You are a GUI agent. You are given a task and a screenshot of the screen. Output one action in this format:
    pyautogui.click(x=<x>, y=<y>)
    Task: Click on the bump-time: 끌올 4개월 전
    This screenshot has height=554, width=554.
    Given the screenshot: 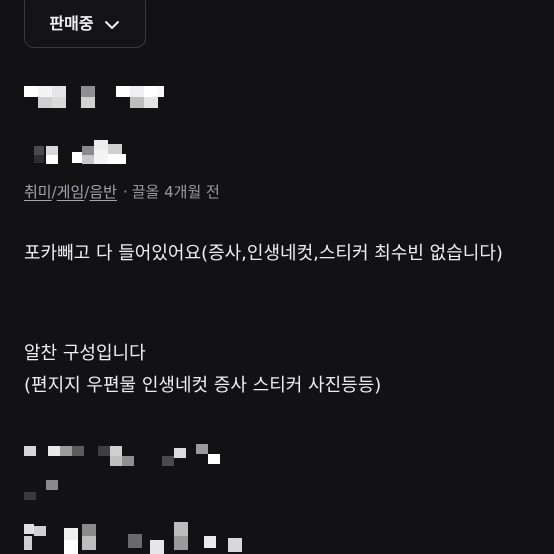 What is the action you would take?
    pyautogui.click(x=175, y=192)
    